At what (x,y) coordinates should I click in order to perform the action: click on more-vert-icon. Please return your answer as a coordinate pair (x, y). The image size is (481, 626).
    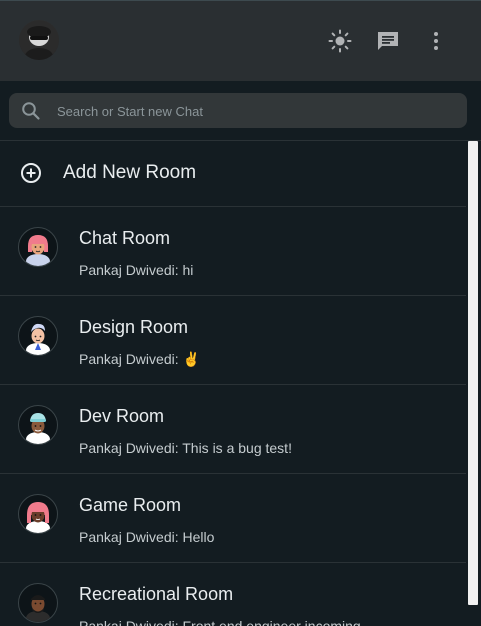
    Looking at the image, I should click on (436, 41).